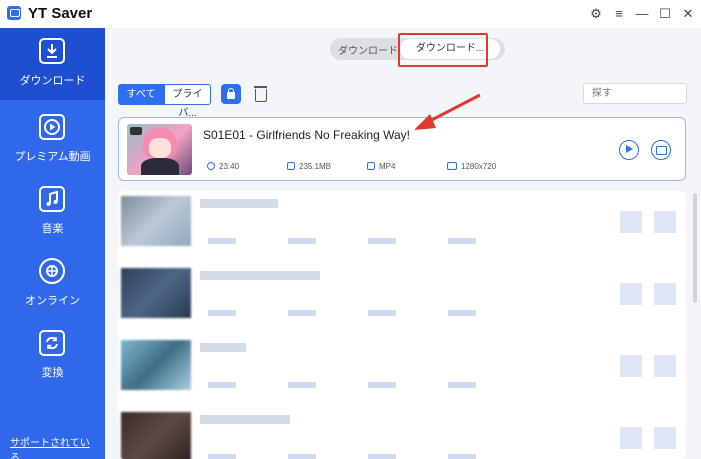  Describe the element at coordinates (52, 373) in the screenshot. I see `sidebar-item-label: 変換` at that location.